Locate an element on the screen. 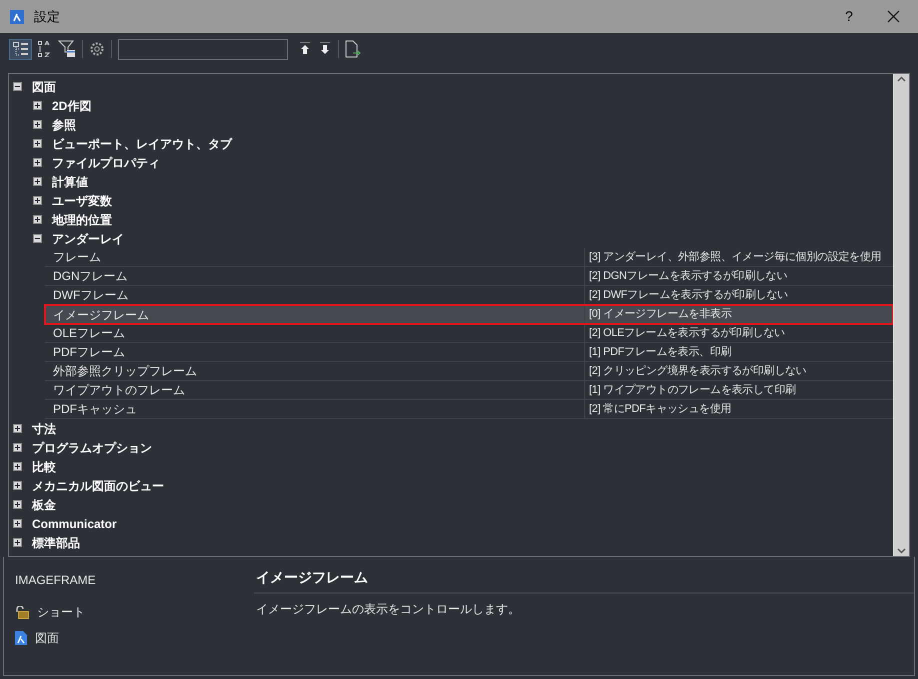 This screenshot has height=679, width=918. scrollbar is located at coordinates (901, 315).